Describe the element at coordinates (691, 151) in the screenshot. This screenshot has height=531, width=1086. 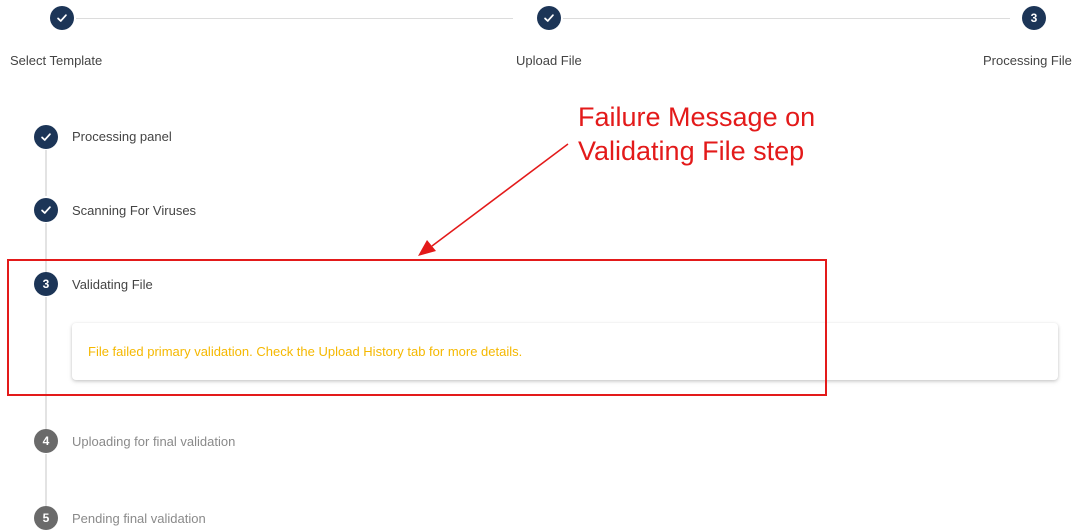
I see `annotation-line-2: Validating File step` at that location.